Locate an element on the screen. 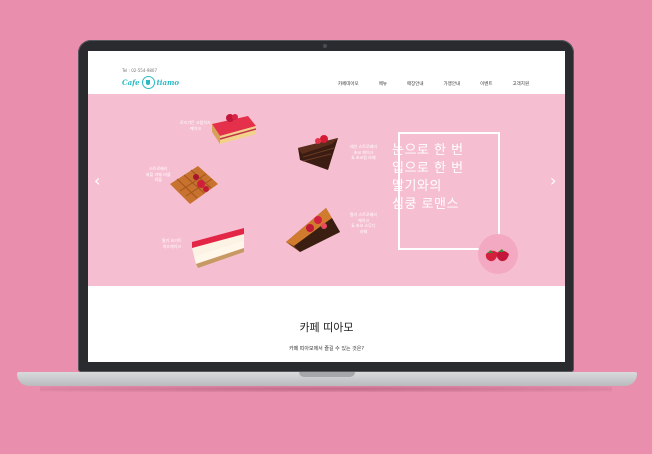 This screenshot has width=652, height=454. chocolate-cake-image is located at coordinates (318, 152).